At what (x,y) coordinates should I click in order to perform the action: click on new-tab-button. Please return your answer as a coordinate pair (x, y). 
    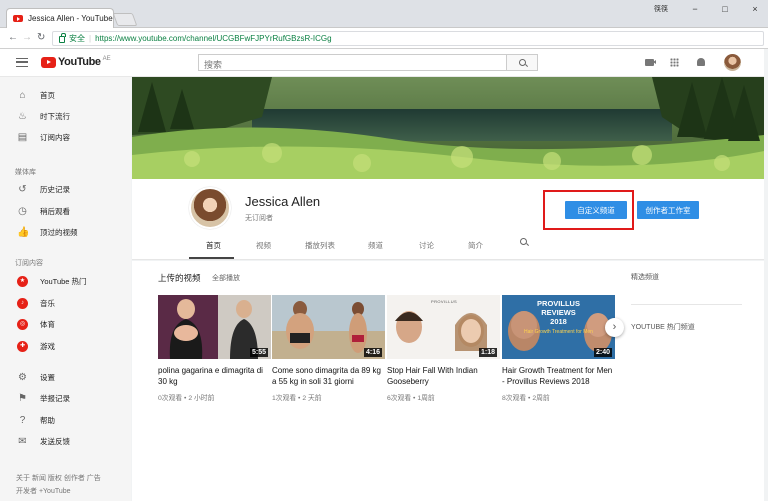
    Looking at the image, I should click on (125, 19).